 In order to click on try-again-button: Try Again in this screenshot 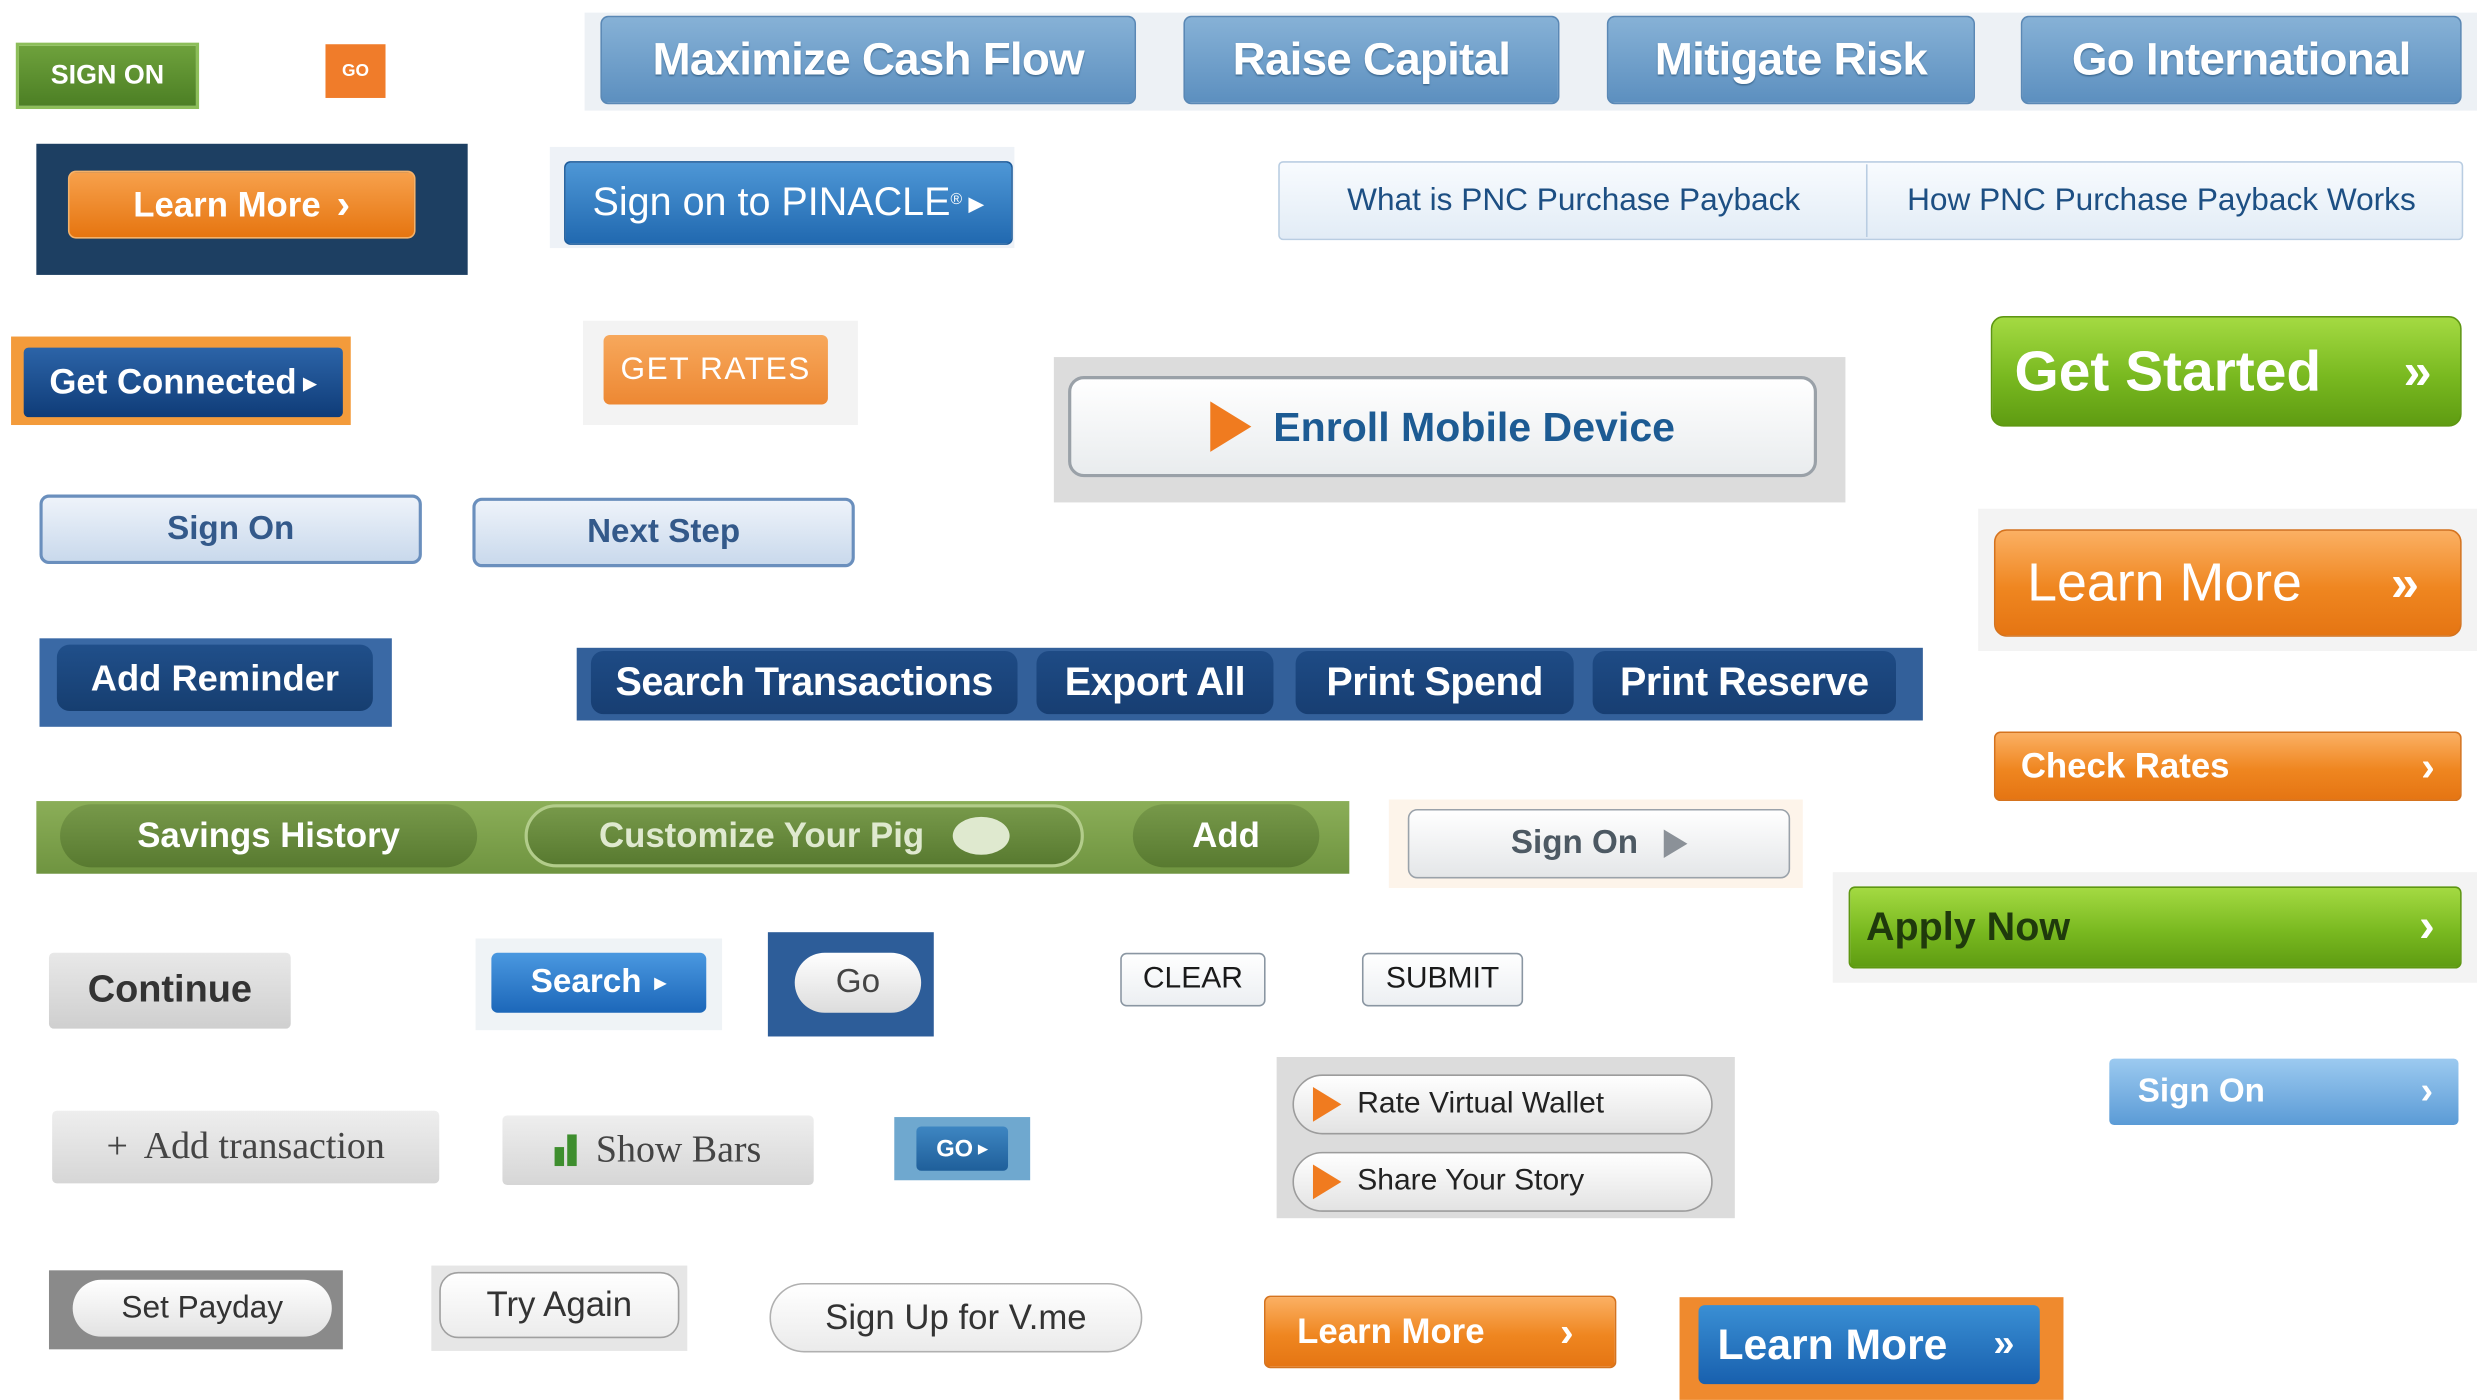, I will do `click(559, 1305)`.